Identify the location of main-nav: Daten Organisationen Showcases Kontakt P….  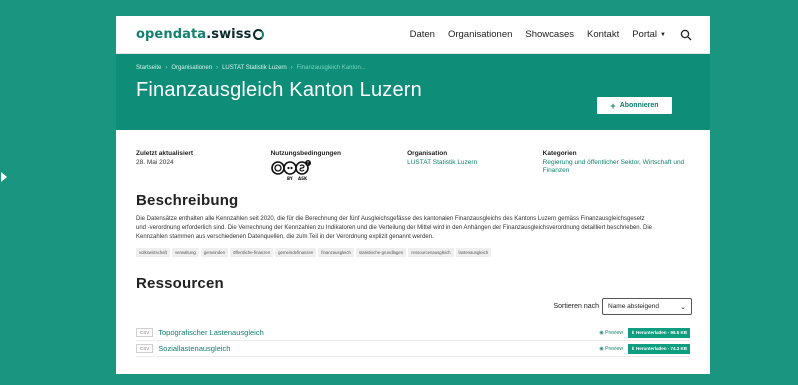
(551, 35).